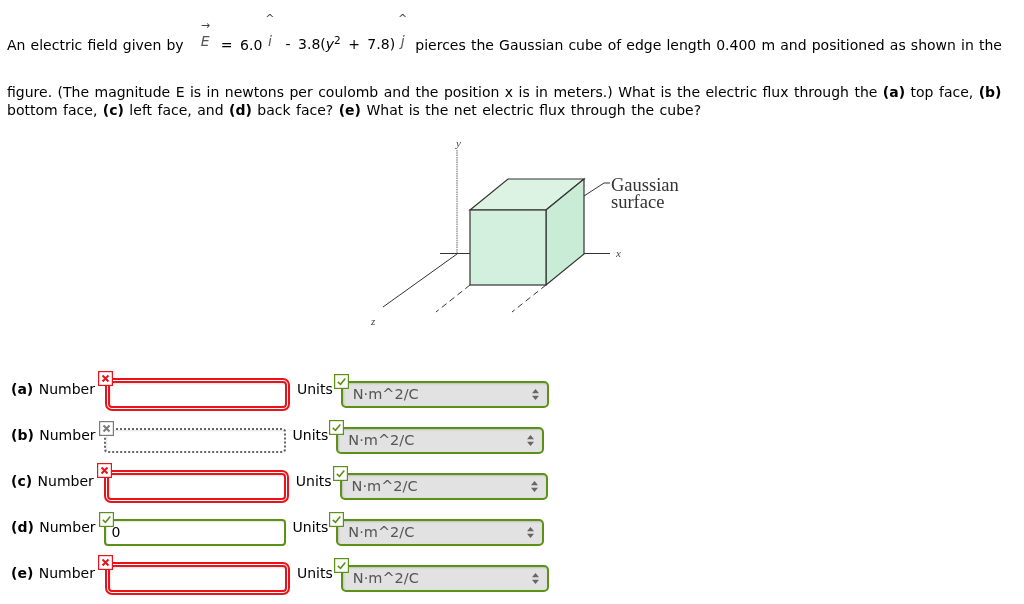  I want to click on surface-label: Gaussian surface, so click(645, 193).